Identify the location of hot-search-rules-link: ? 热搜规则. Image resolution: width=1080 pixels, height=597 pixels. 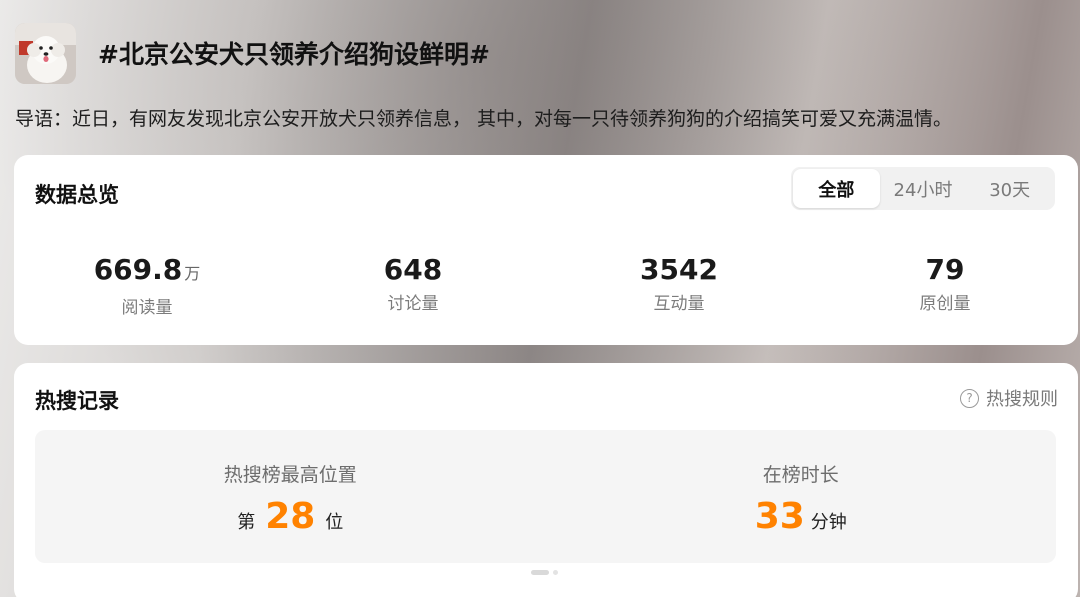
(1009, 398).